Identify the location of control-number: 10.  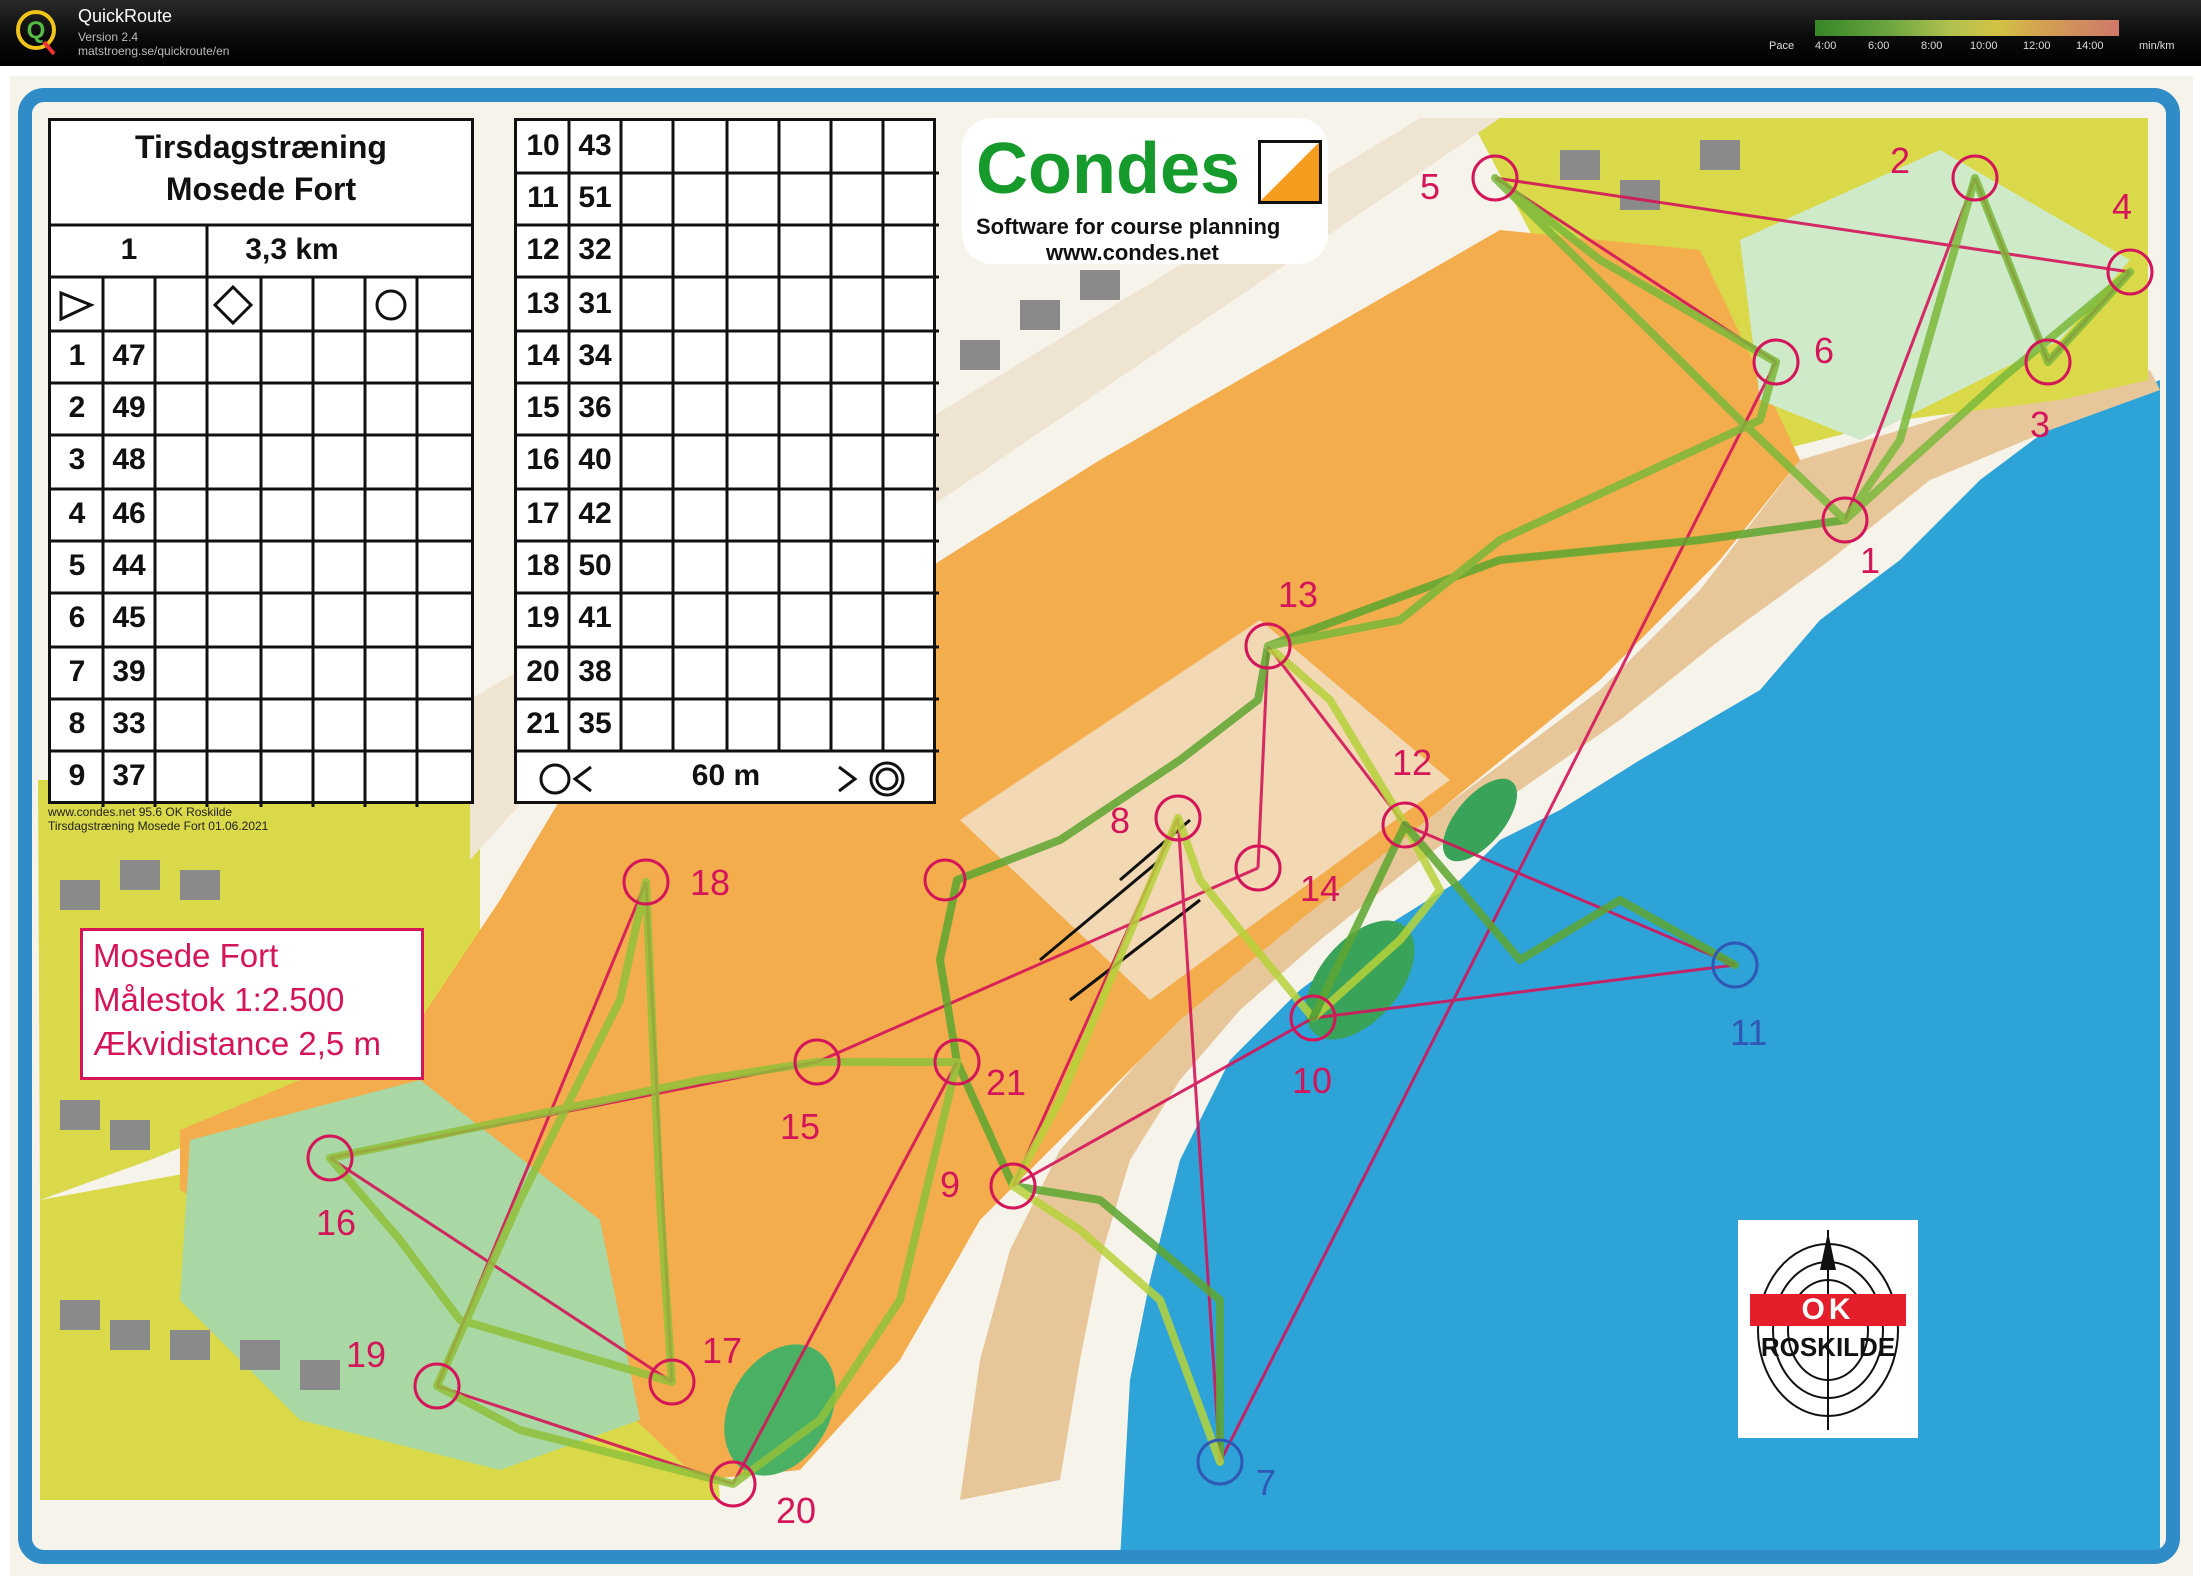
(1312, 1080).